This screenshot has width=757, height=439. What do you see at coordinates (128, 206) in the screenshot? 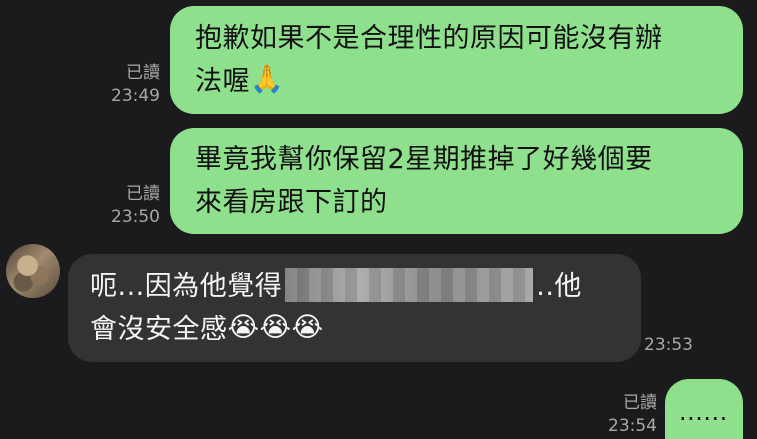
I see `message-2-meta: 已讀 23:50` at bounding box center [128, 206].